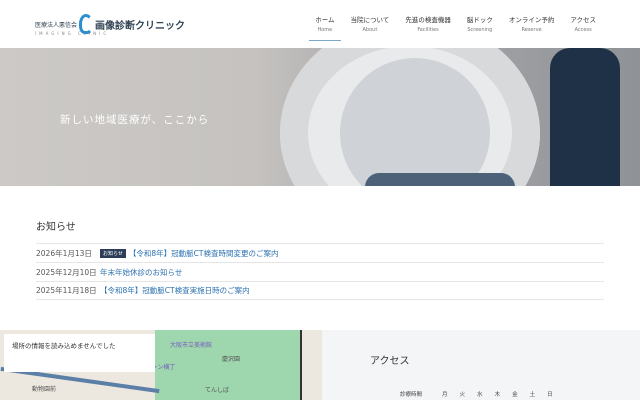  Describe the element at coordinates (532, 395) in the screenshot. I see `day-sat: 土` at that location.